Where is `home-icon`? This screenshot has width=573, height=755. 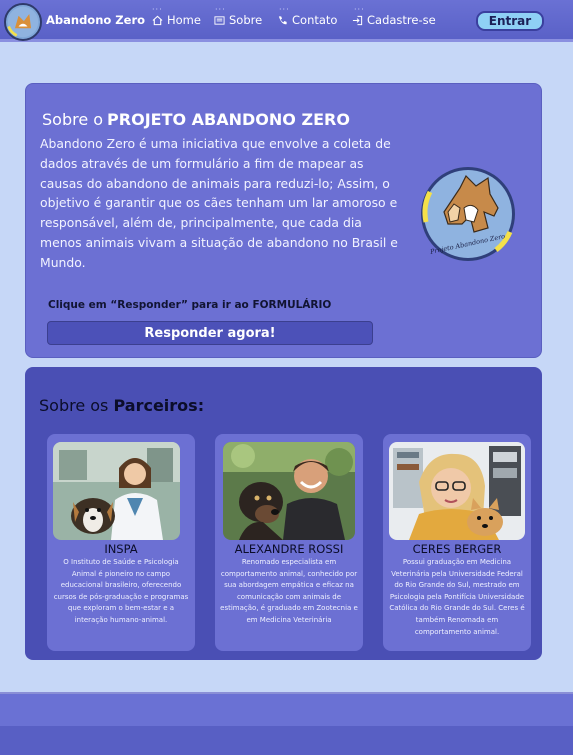
home-icon is located at coordinates (157, 20).